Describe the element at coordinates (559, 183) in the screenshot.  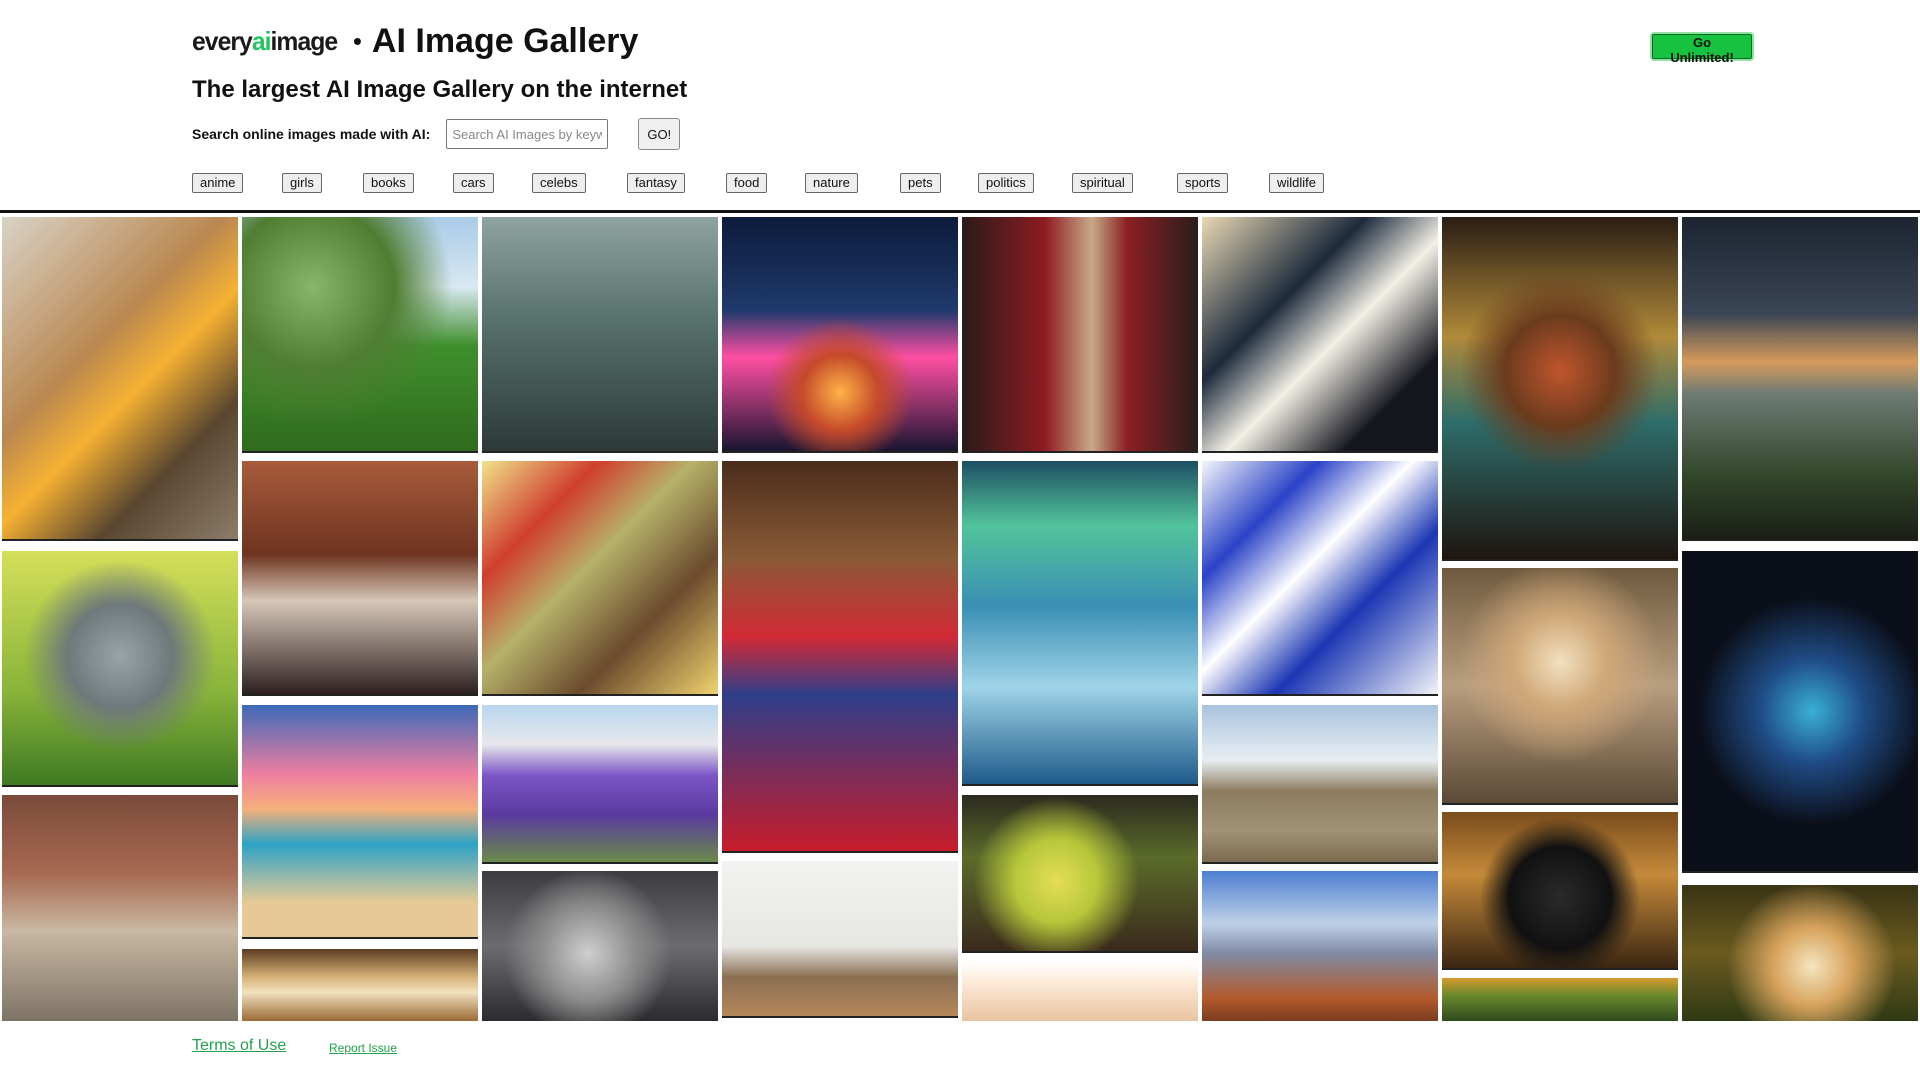
I see `tag-celebs: celebs` at that location.